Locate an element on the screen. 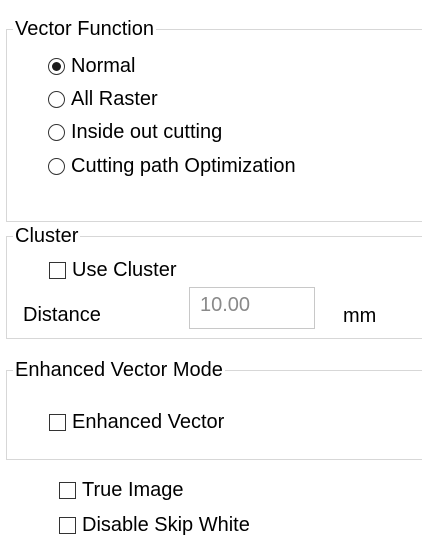 The width and height of the screenshot is (422, 542). disable-skip-white-label: Disable Skip White is located at coordinates (166, 525).